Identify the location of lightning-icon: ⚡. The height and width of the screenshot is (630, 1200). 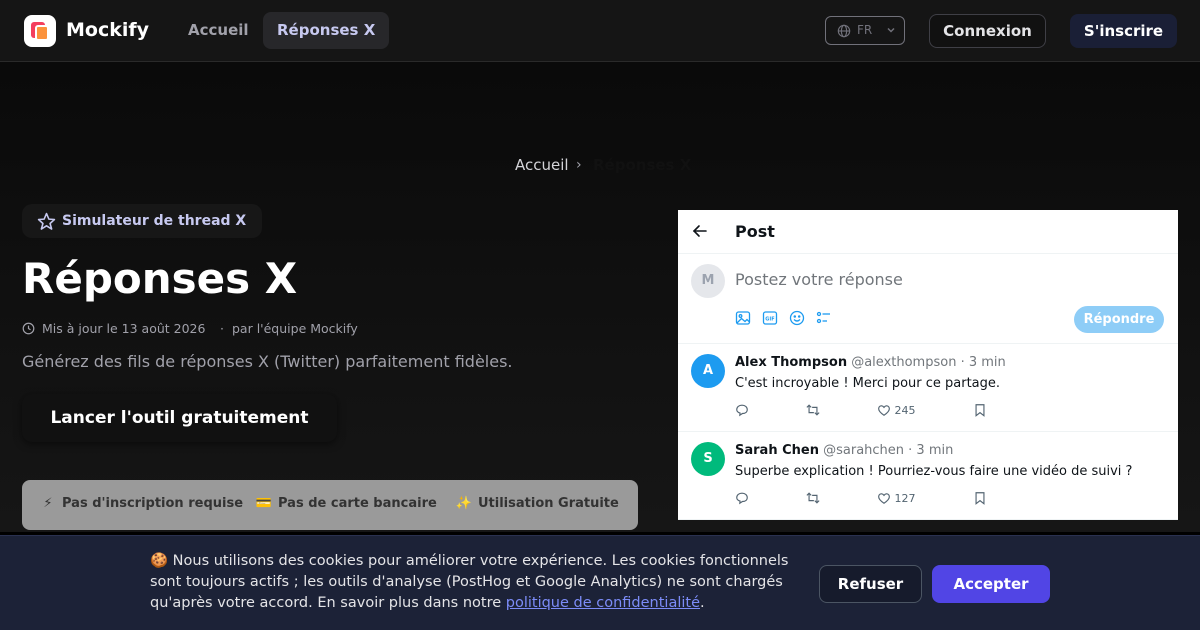
(48, 503).